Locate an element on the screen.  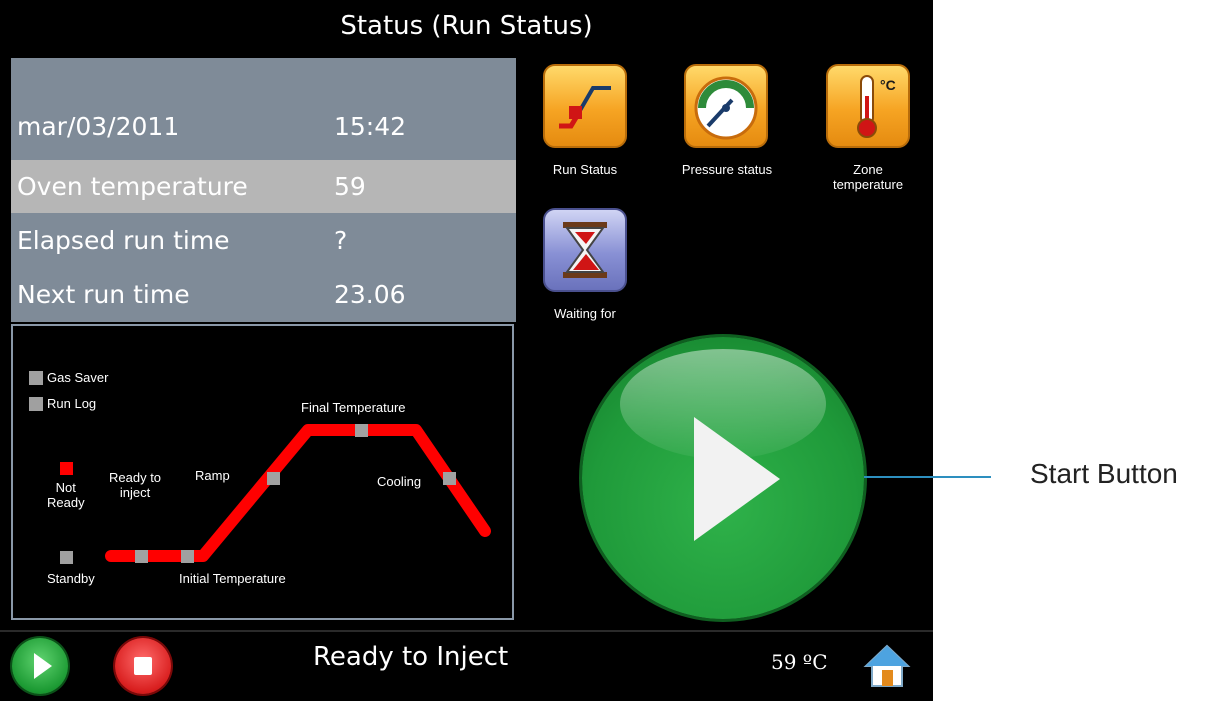
stop-icon is located at coordinates (143, 666).